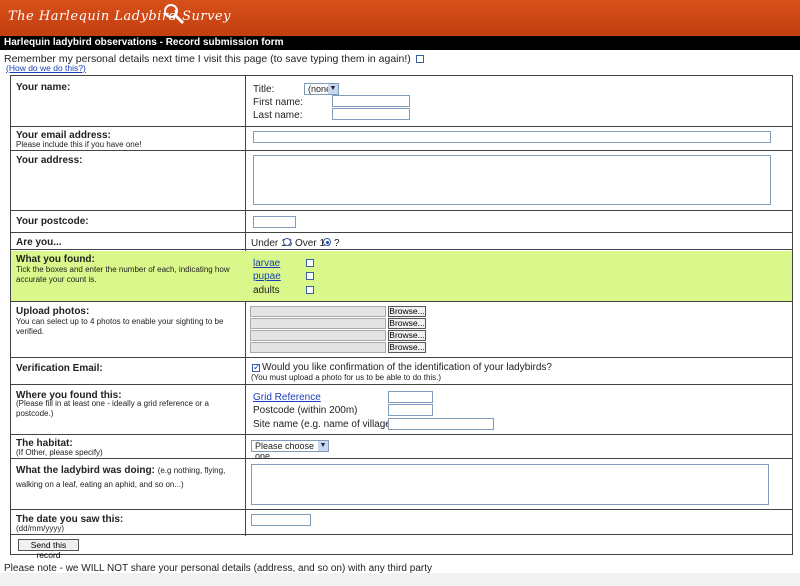  I want to click on habitat-row: The habitat: (If Other, please specify), so click(401, 447).